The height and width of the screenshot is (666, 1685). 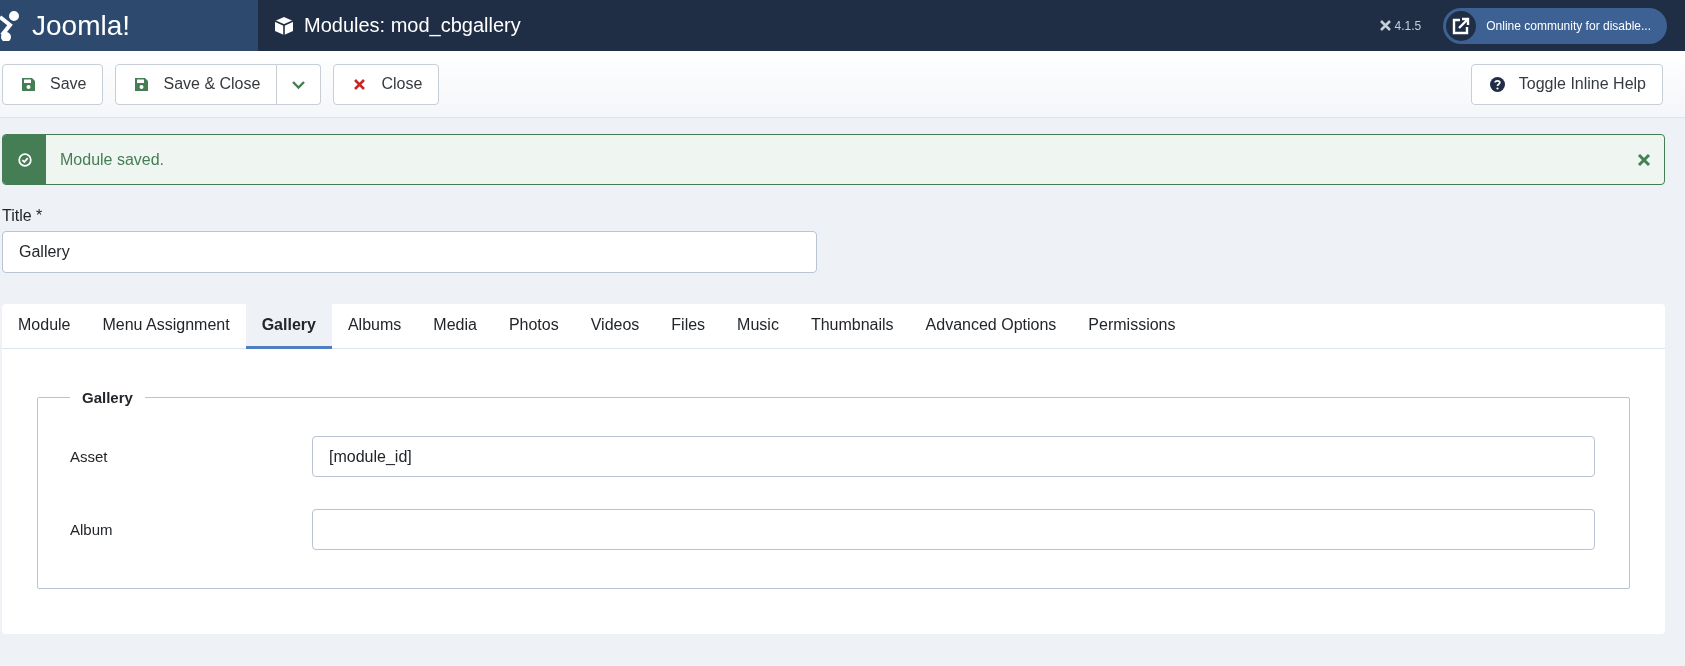 What do you see at coordinates (409, 252) in the screenshot?
I see `title-input: Gallery` at bounding box center [409, 252].